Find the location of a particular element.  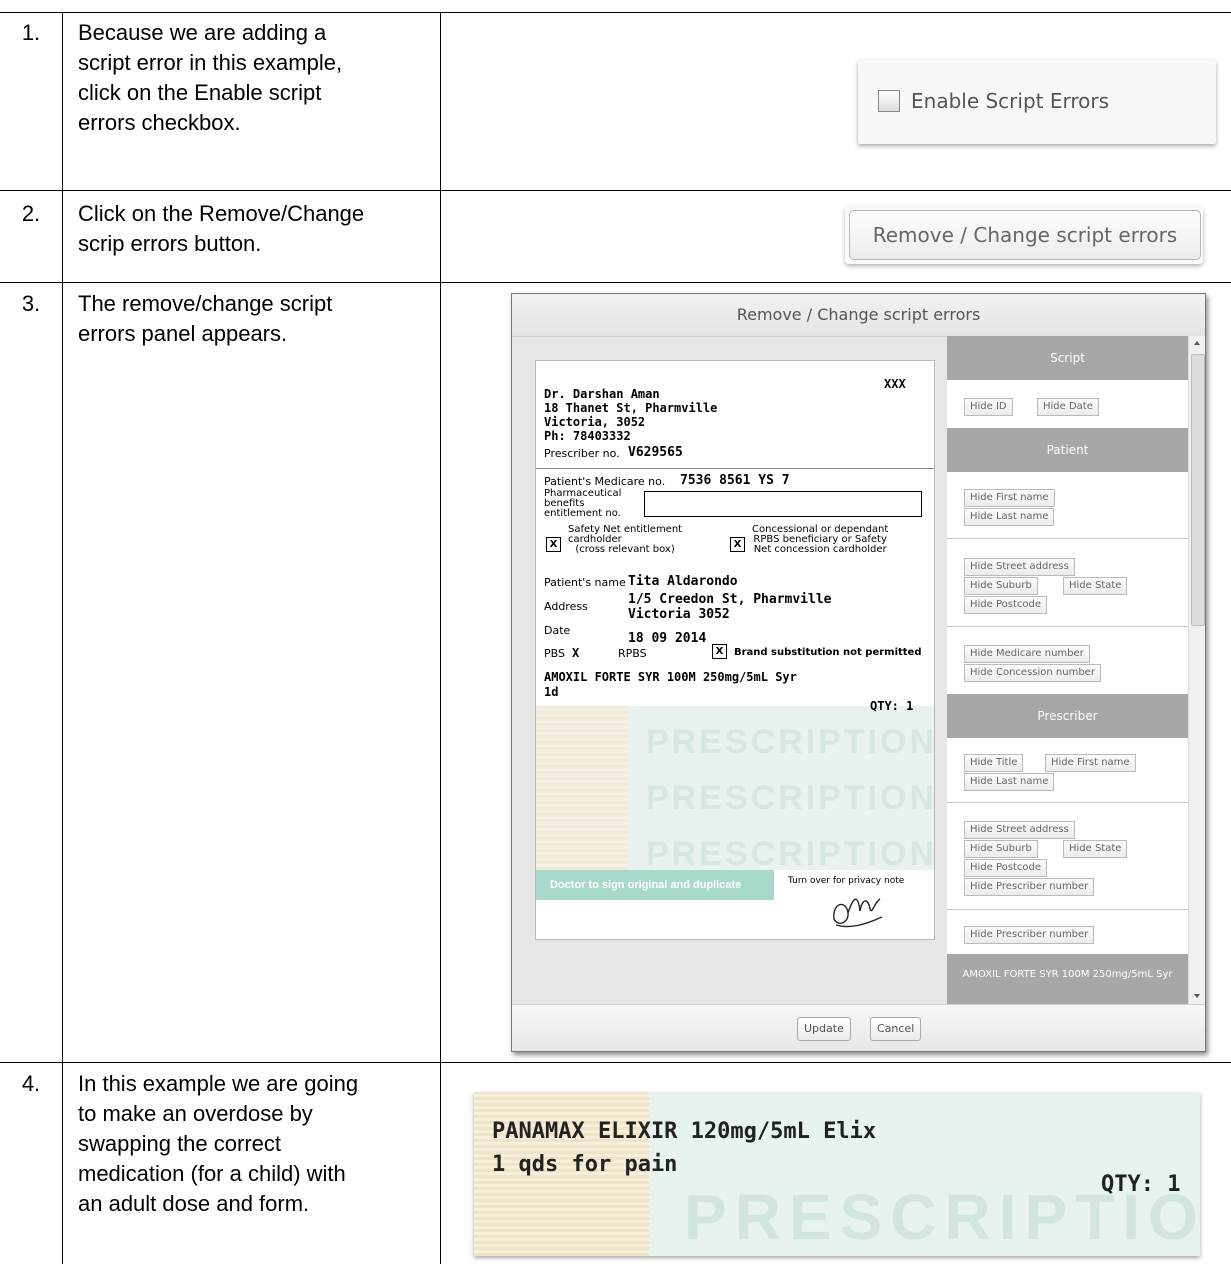

step-line: an adult dose and form. is located at coordinates (194, 1203).